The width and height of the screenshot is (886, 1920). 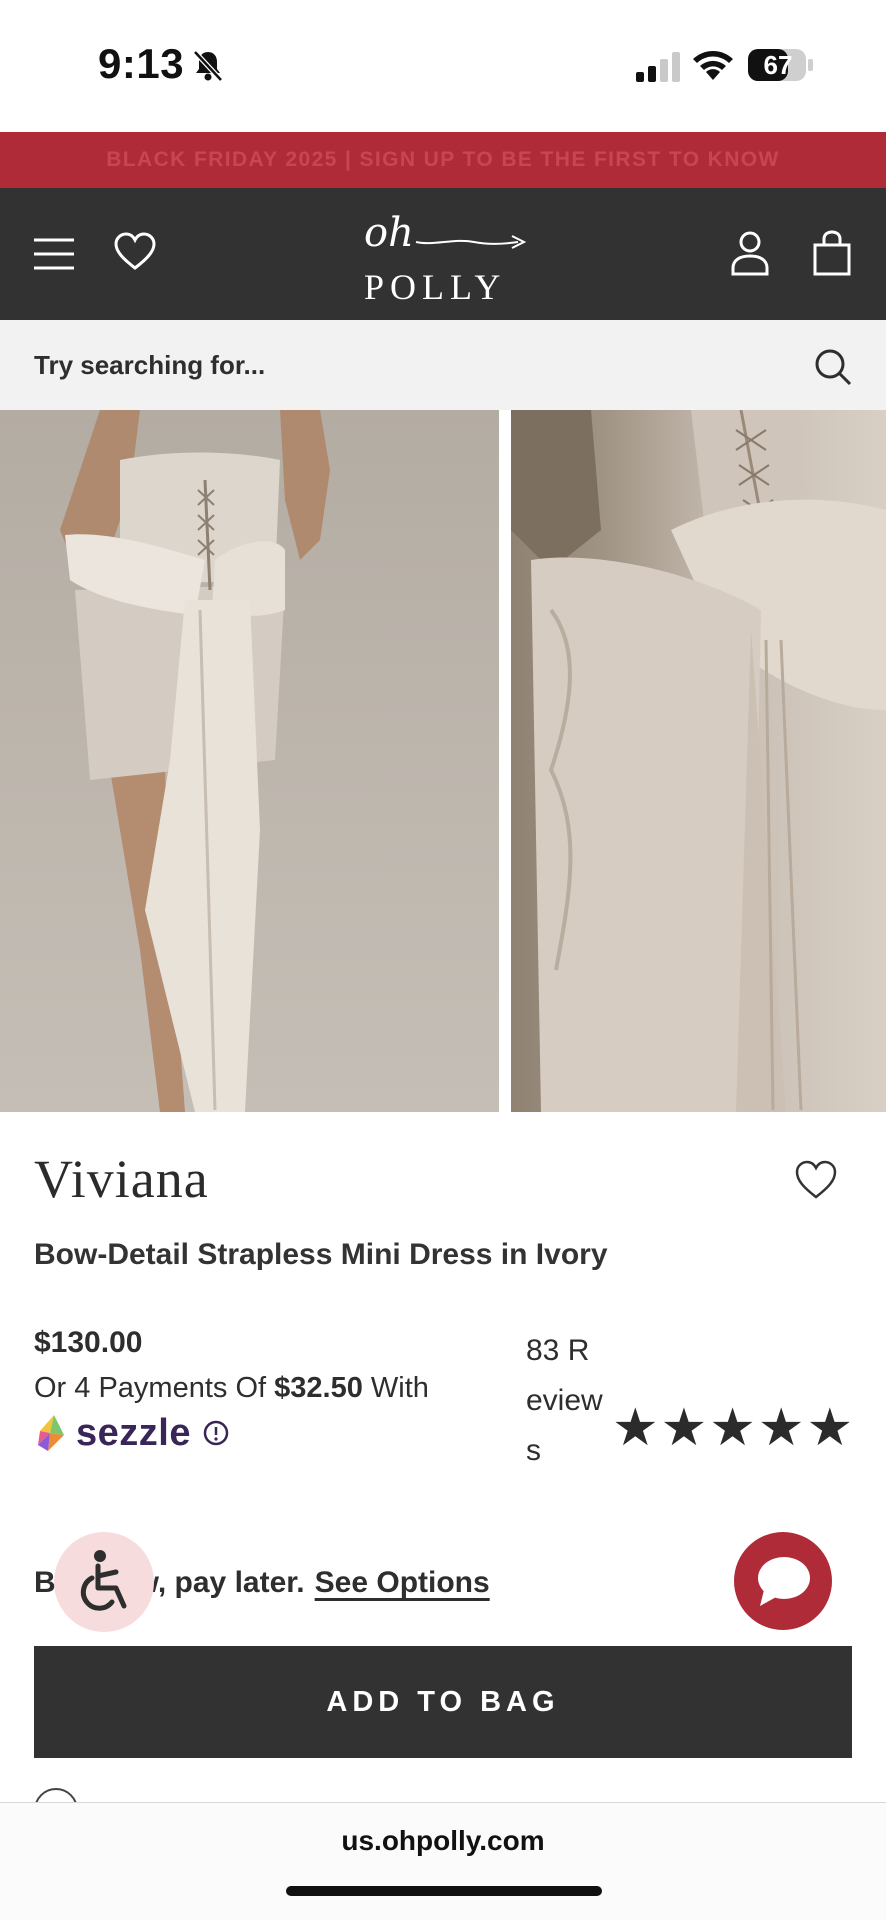 What do you see at coordinates (195, 761) in the screenshot?
I see `dress-back-illustration` at bounding box center [195, 761].